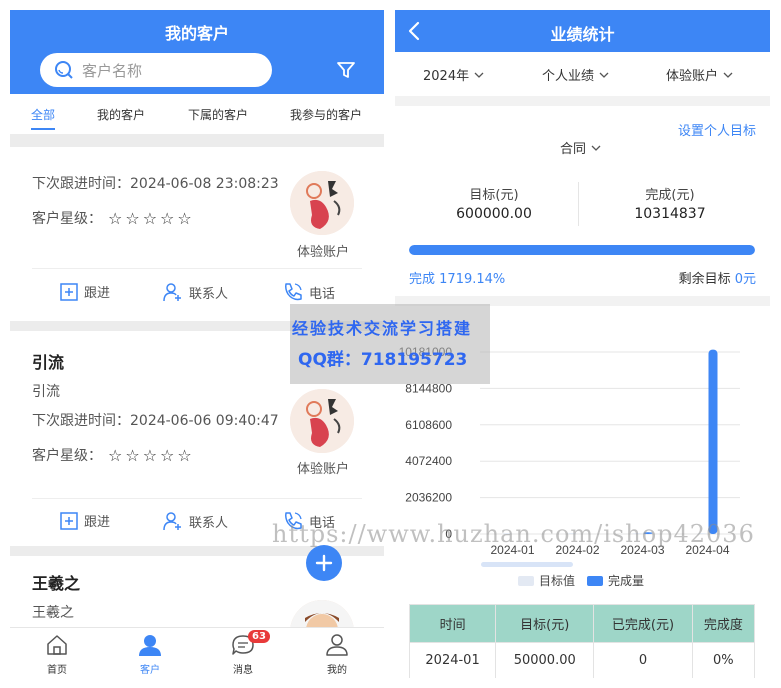 Image resolution: width=781 pixels, height=688 pixels. I want to click on scope-select: 个人业绩, so click(575, 74).